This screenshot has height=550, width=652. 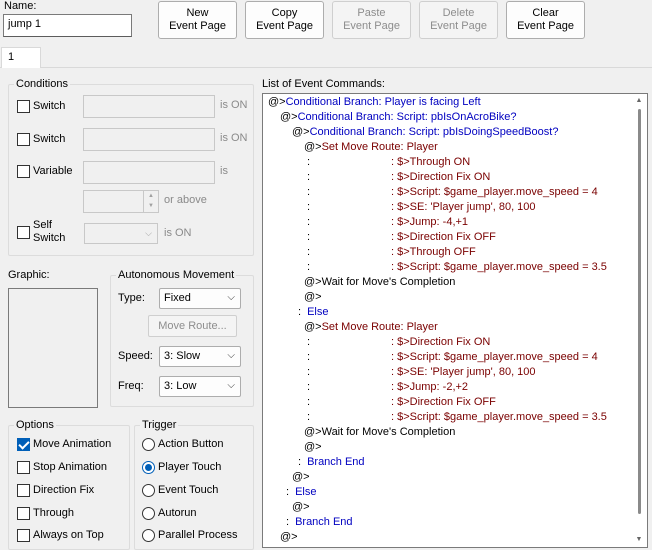 I want to click on freq-combo: 3: Low ⌵, so click(x=200, y=386).